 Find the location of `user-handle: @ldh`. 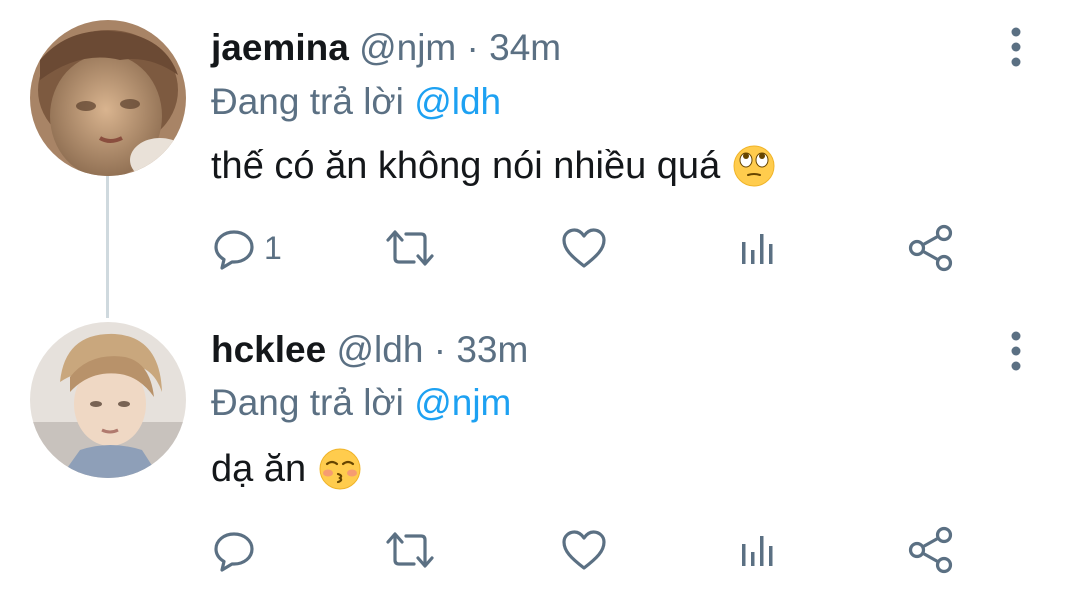

user-handle: @ldh is located at coordinates (379, 349).